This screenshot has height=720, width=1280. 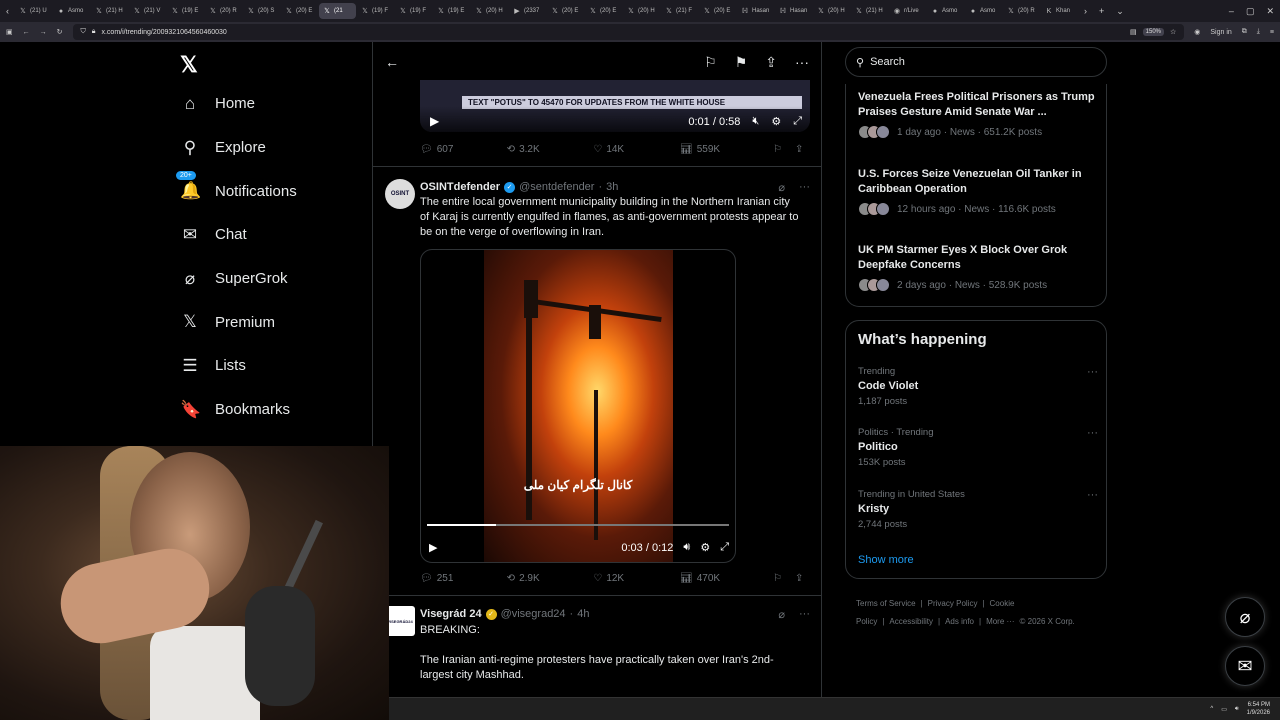 What do you see at coordinates (26, 32) in the screenshot?
I see `back-icon: ←` at bounding box center [26, 32].